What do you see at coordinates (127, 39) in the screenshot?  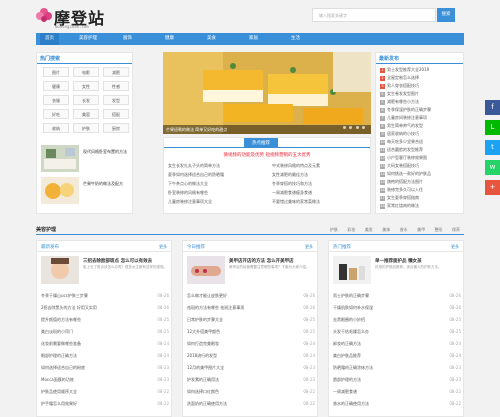 I see `nav-item-clothing: 服饰` at bounding box center [127, 39].